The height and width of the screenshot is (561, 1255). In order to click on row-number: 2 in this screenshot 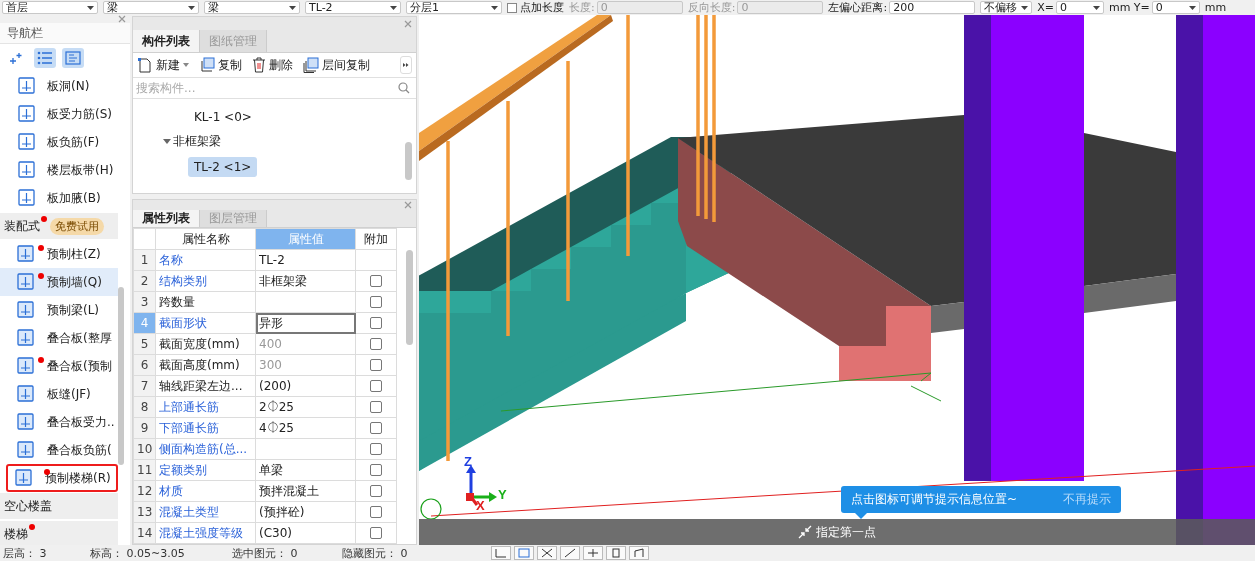, I will do `click(144, 281)`.